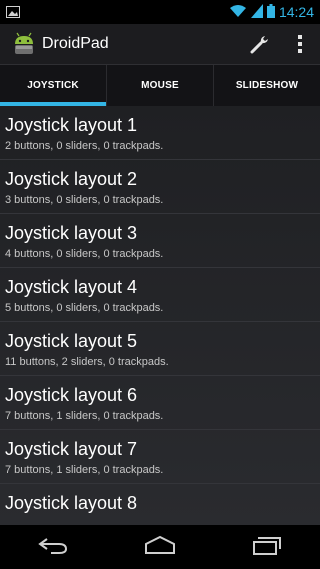 The height and width of the screenshot is (569, 320). I want to click on status-time: 14:24, so click(296, 12).